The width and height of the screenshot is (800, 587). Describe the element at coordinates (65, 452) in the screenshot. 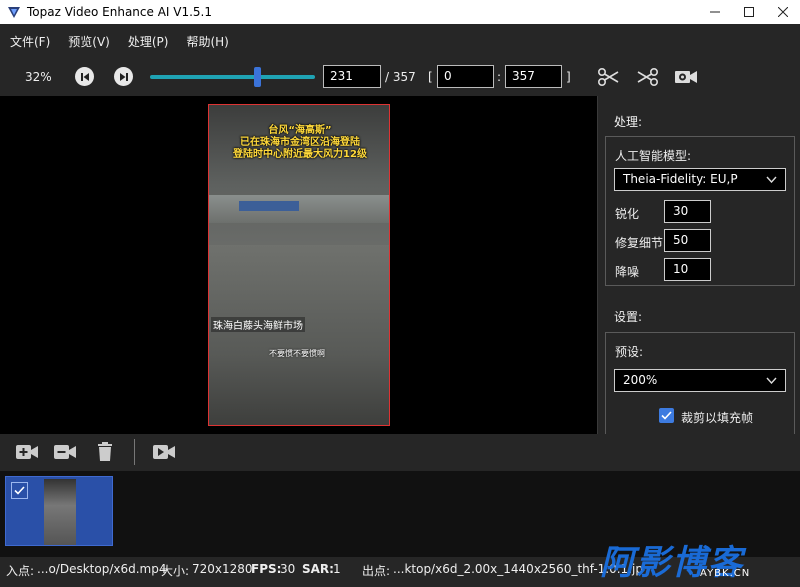

I see `remove-video-icon` at that location.